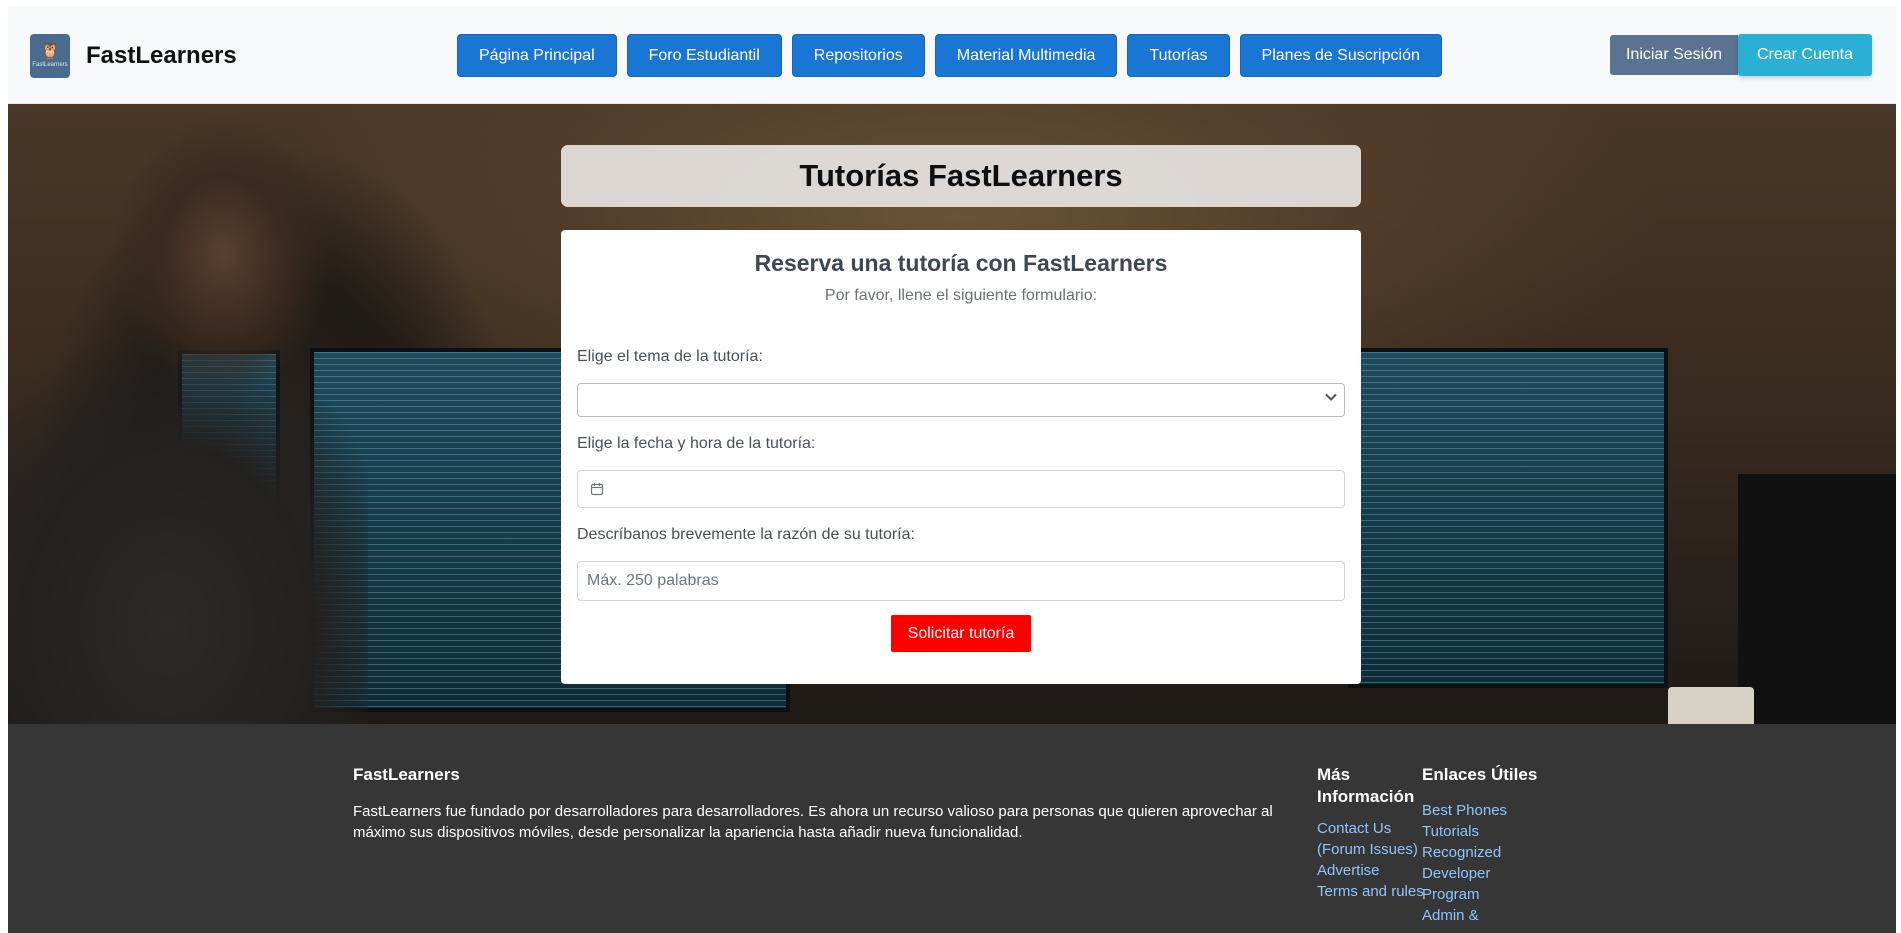 The image size is (1901, 933). I want to click on calendar-icon, so click(597, 489).